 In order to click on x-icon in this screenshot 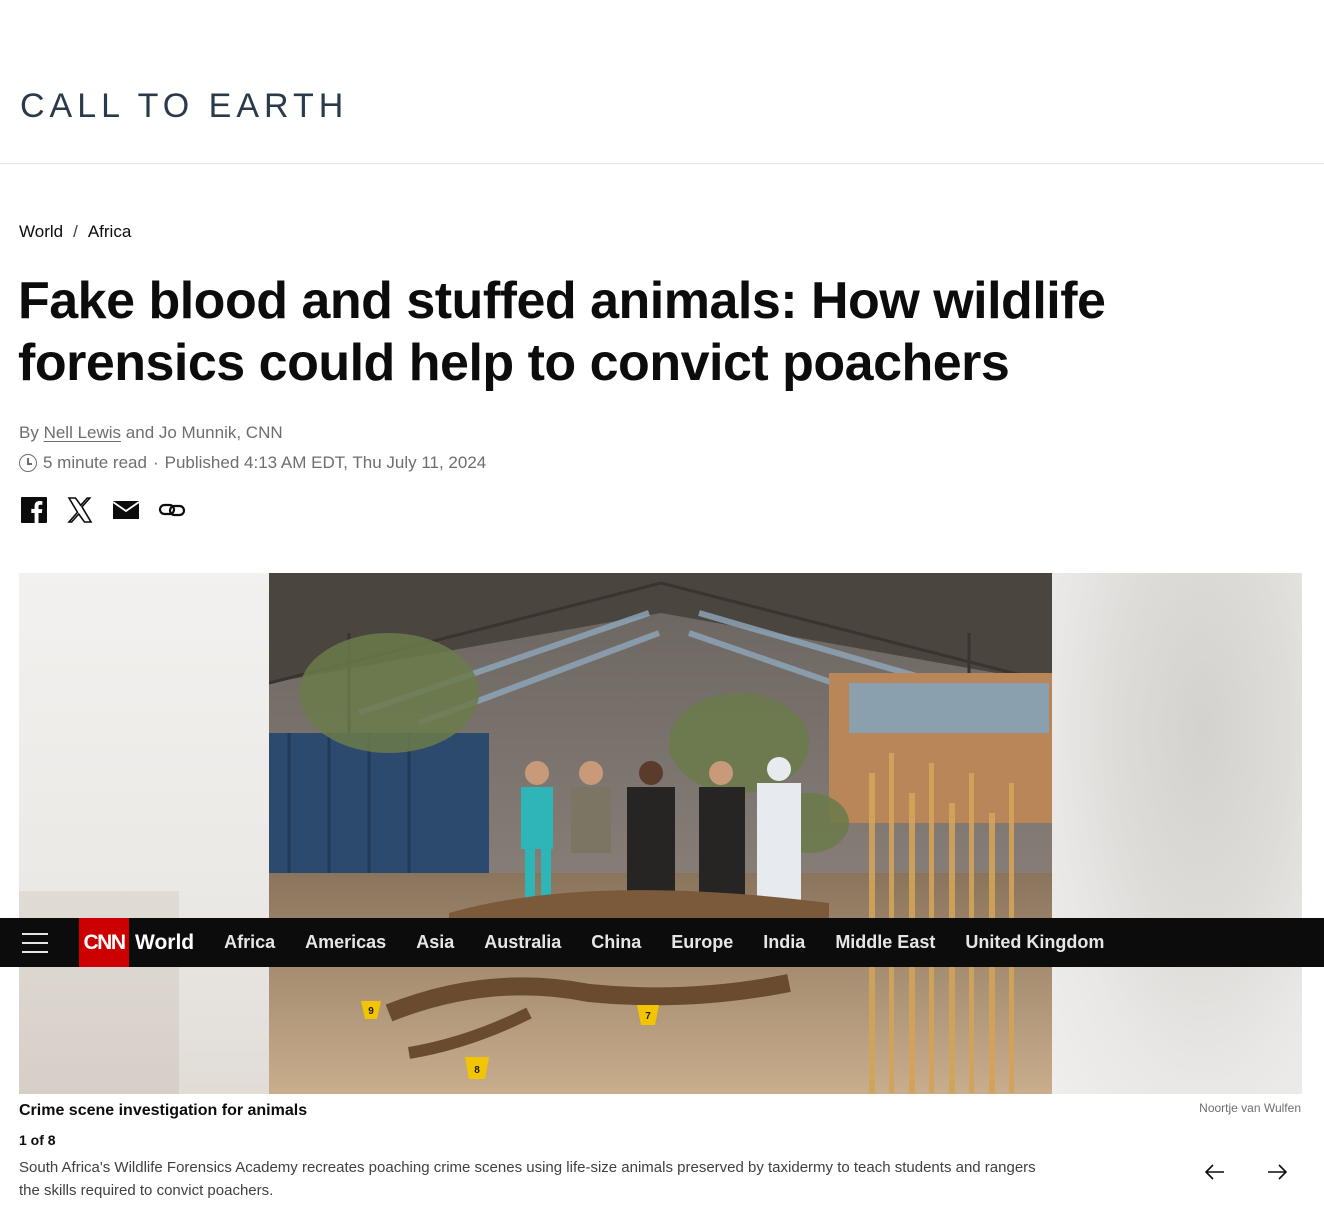, I will do `click(80, 510)`.